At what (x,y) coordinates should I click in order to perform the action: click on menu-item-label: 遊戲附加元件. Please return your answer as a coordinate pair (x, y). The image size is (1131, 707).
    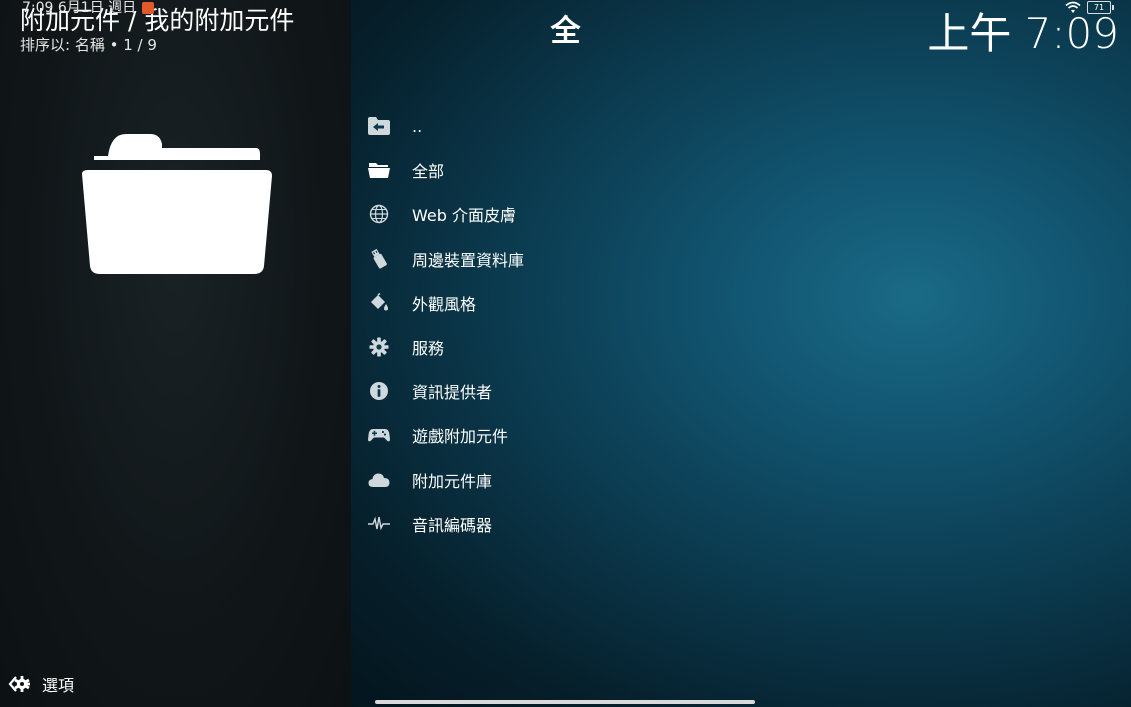
    Looking at the image, I should click on (460, 437).